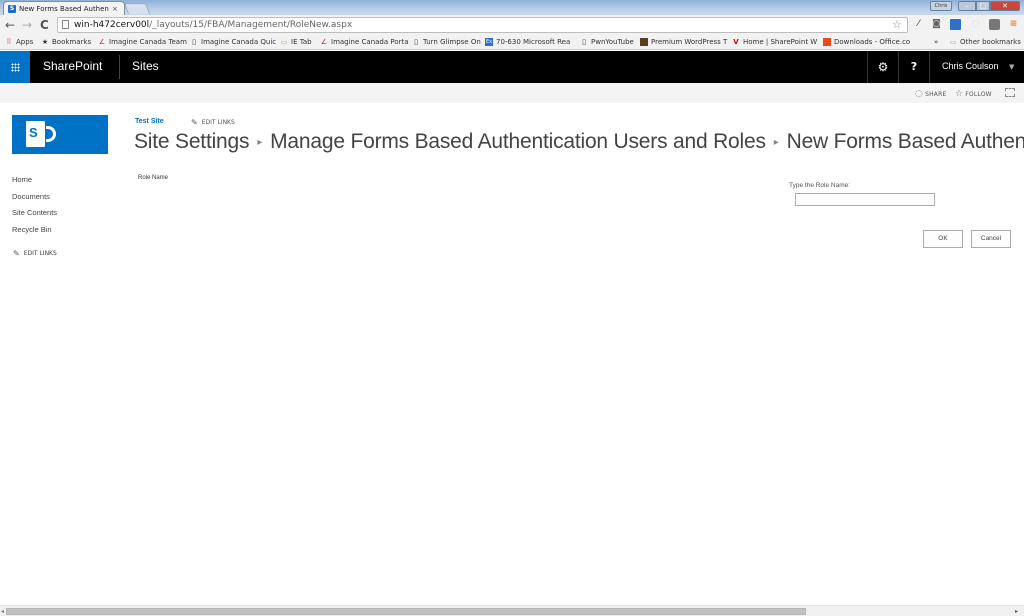 This screenshot has width=1024, height=616. What do you see at coordinates (820, 185) in the screenshot?
I see `role-name-field-label: Type the Role Name:` at bounding box center [820, 185].